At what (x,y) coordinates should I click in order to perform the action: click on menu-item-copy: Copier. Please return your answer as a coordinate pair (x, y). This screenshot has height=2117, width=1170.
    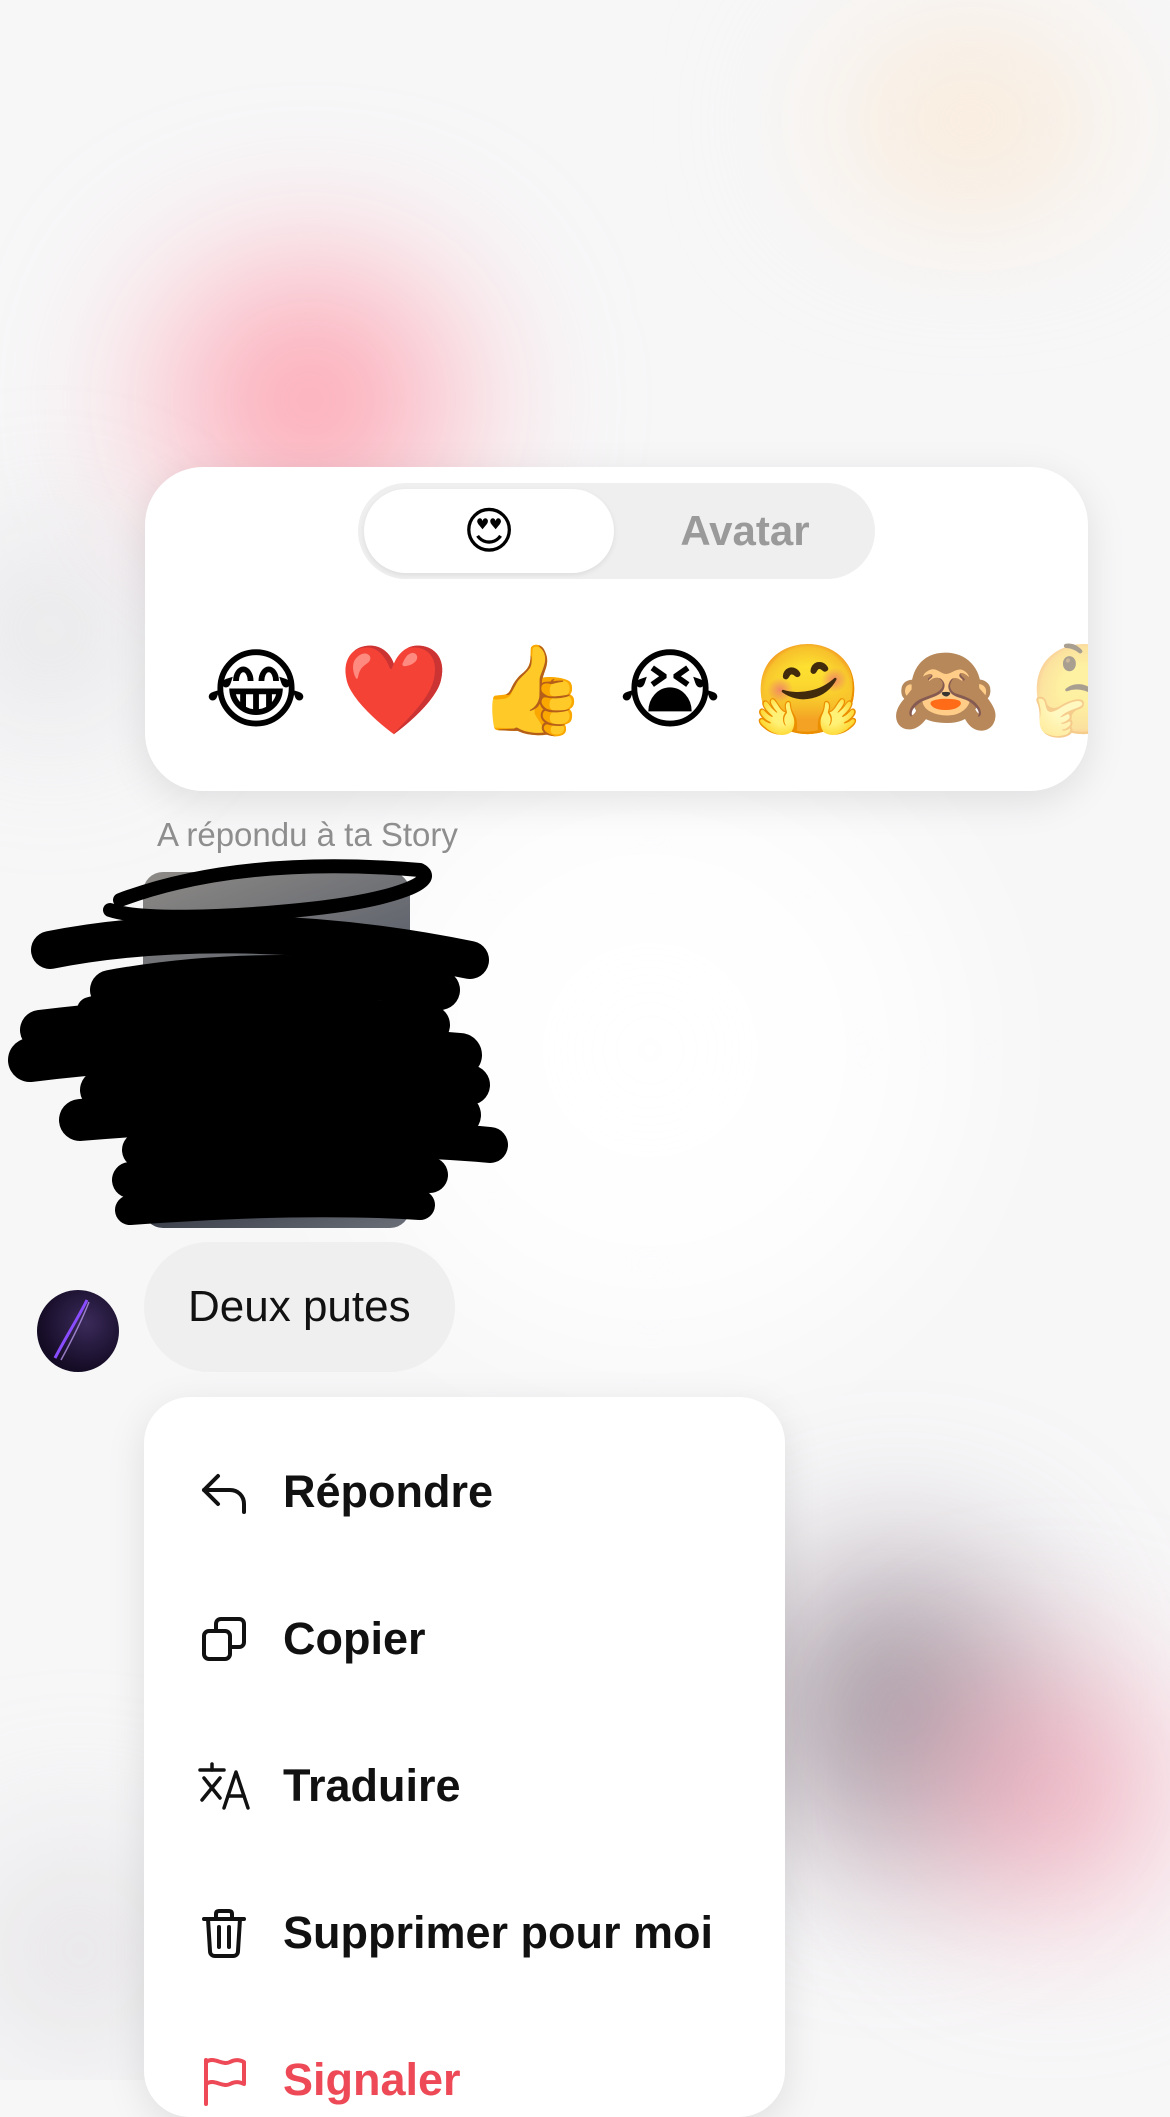
    Looking at the image, I should click on (464, 1639).